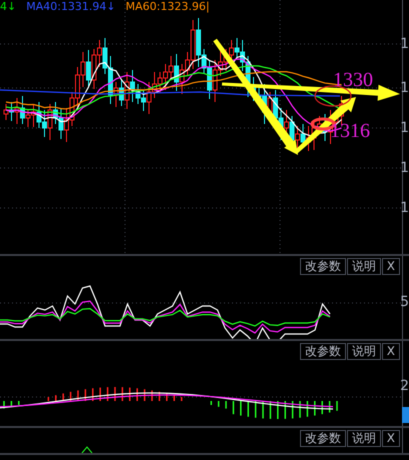 The height and width of the screenshot is (460, 409). What do you see at coordinates (168, 6) in the screenshot?
I see `indicator-value: MA60:1323.96|` at bounding box center [168, 6].